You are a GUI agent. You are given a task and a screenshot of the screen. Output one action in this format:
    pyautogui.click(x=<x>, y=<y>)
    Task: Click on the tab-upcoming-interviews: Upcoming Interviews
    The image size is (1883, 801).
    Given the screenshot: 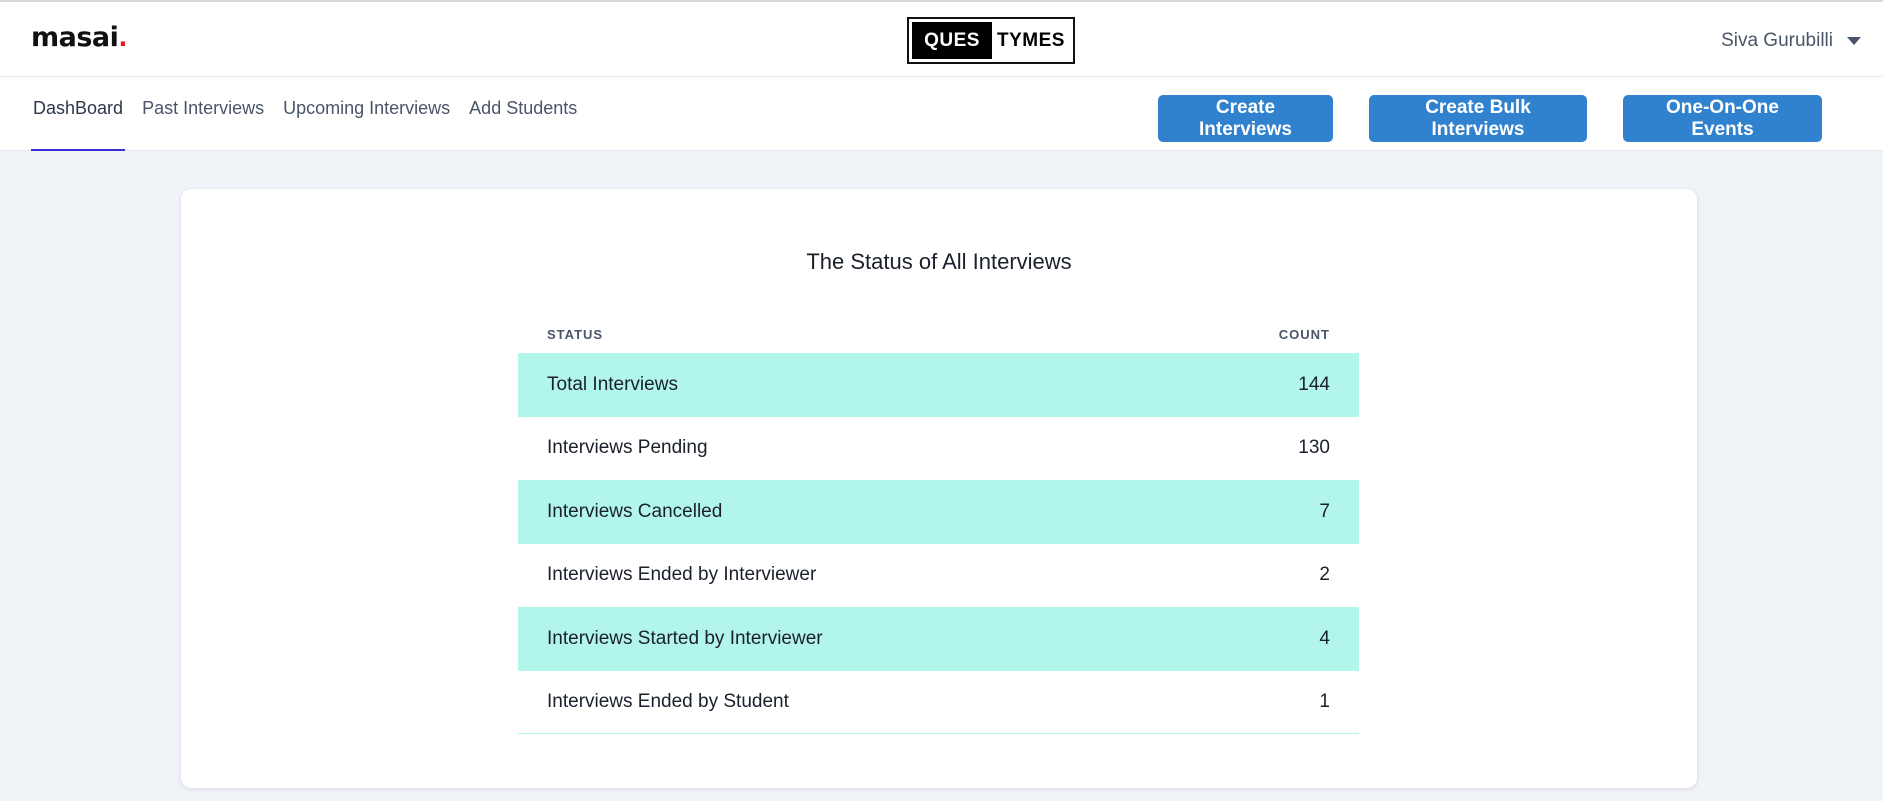 What is the action you would take?
    pyautogui.click(x=366, y=114)
    